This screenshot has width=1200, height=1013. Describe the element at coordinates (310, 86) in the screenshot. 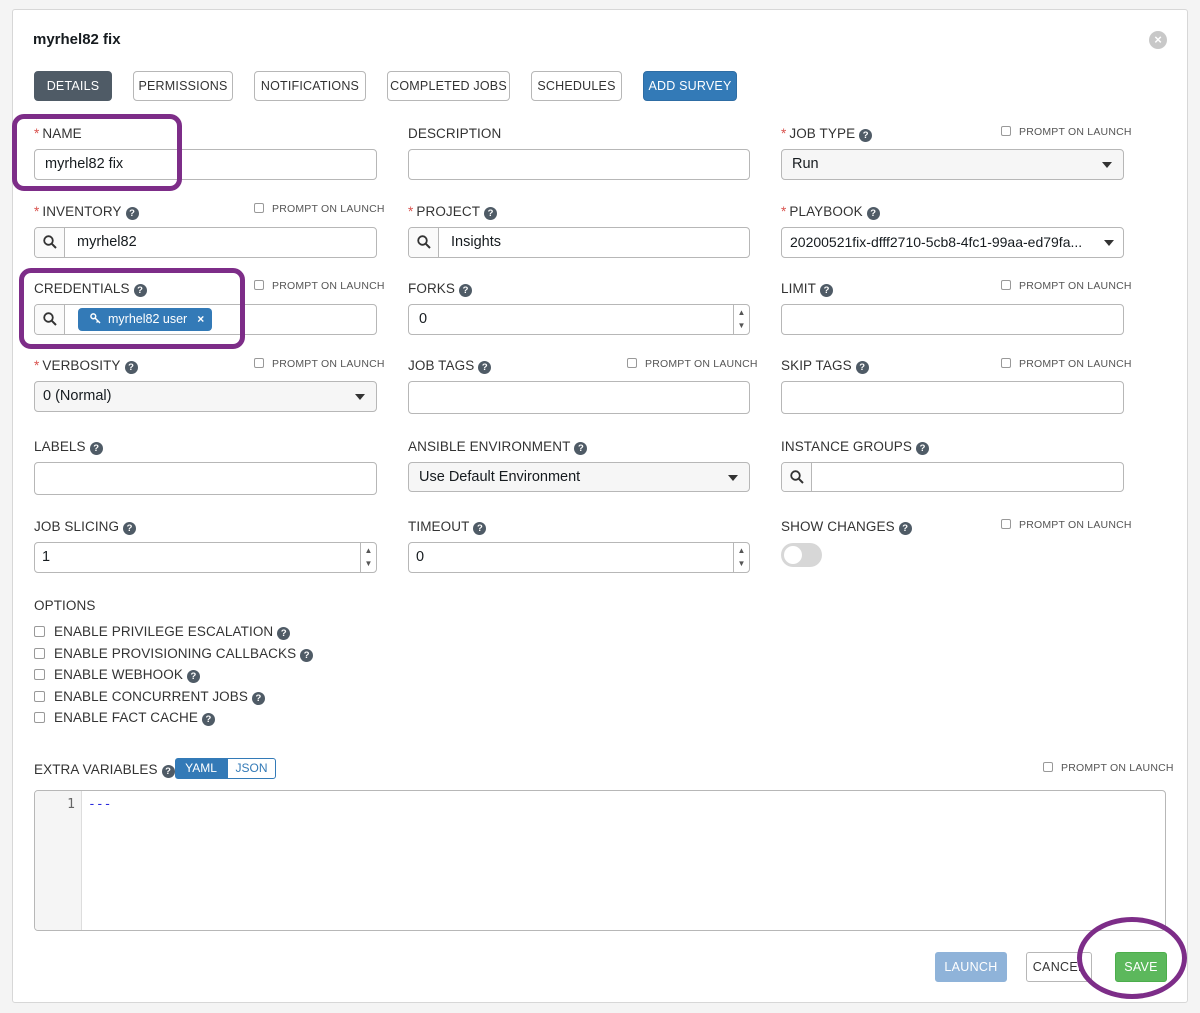

I see `tab-notifications: NOTIFICATIONS` at that location.